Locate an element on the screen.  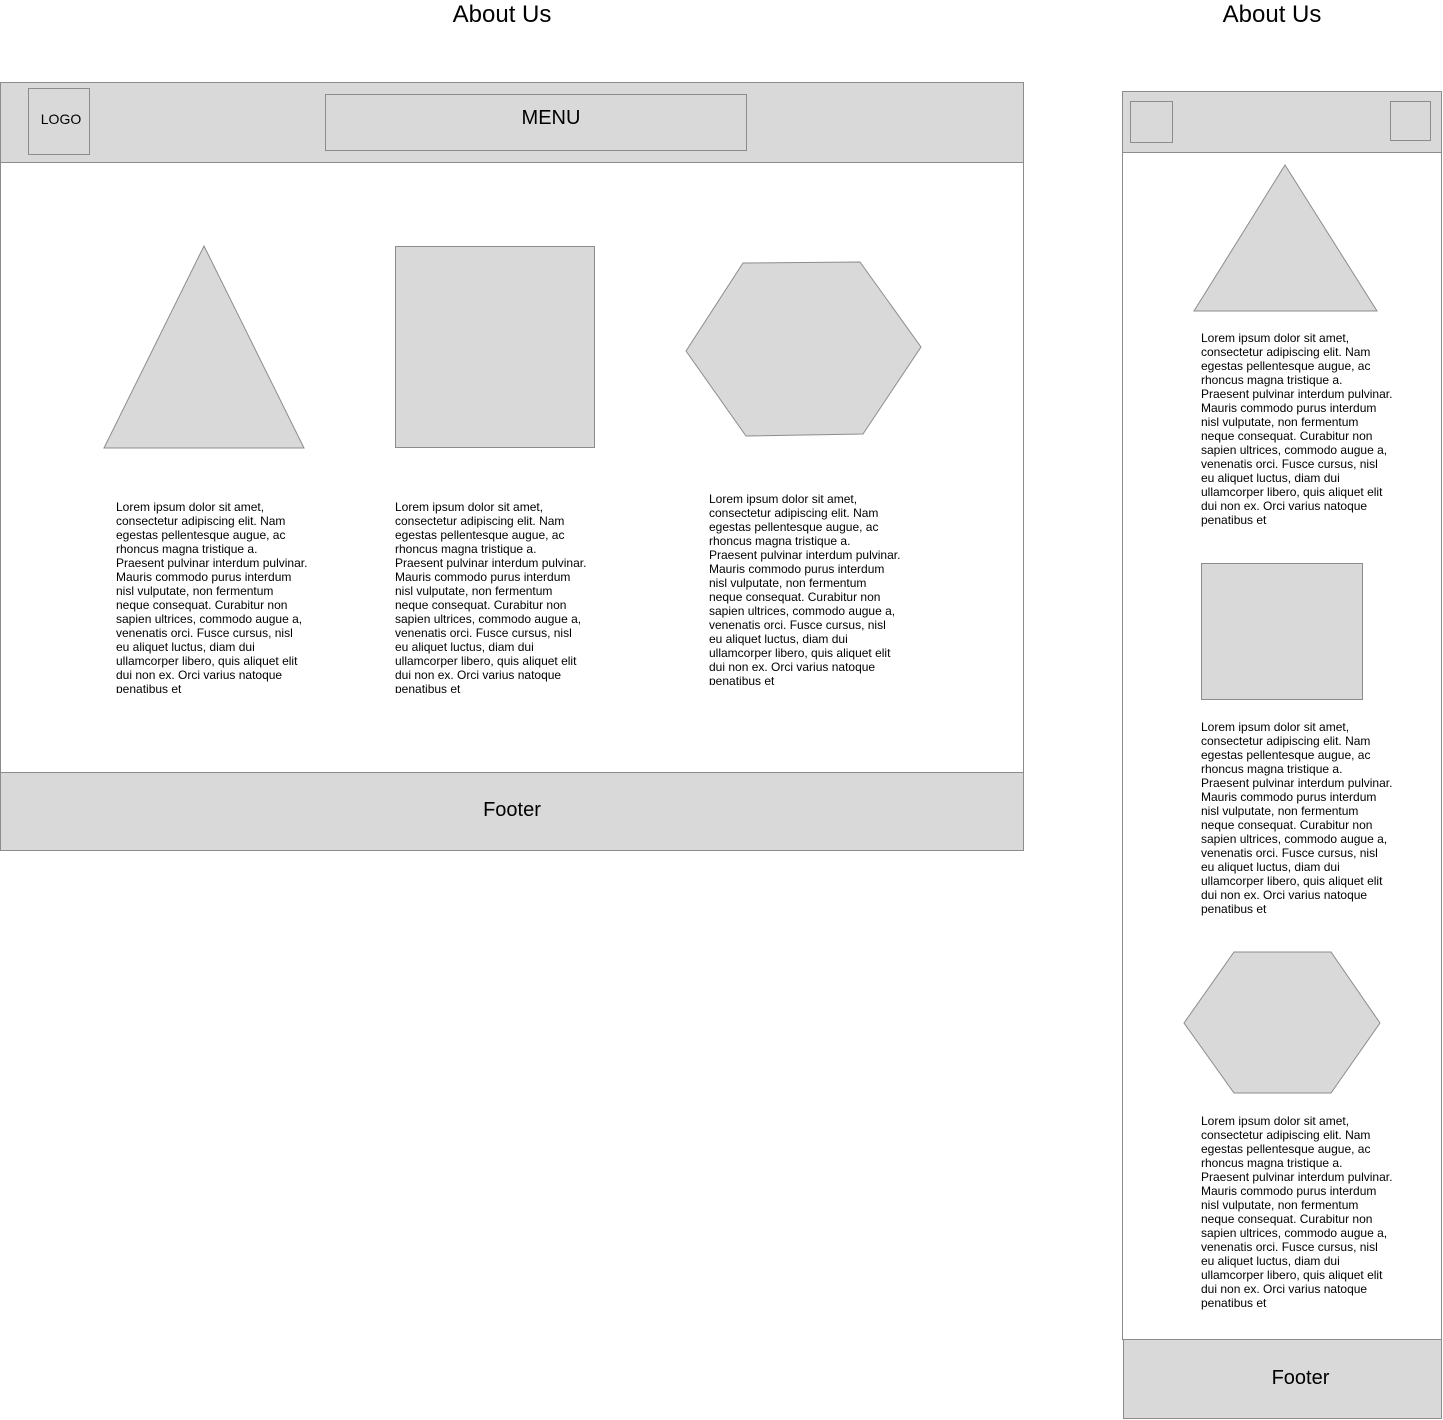
mobile-footer-label: Footer is located at coordinates (1300, 1377).